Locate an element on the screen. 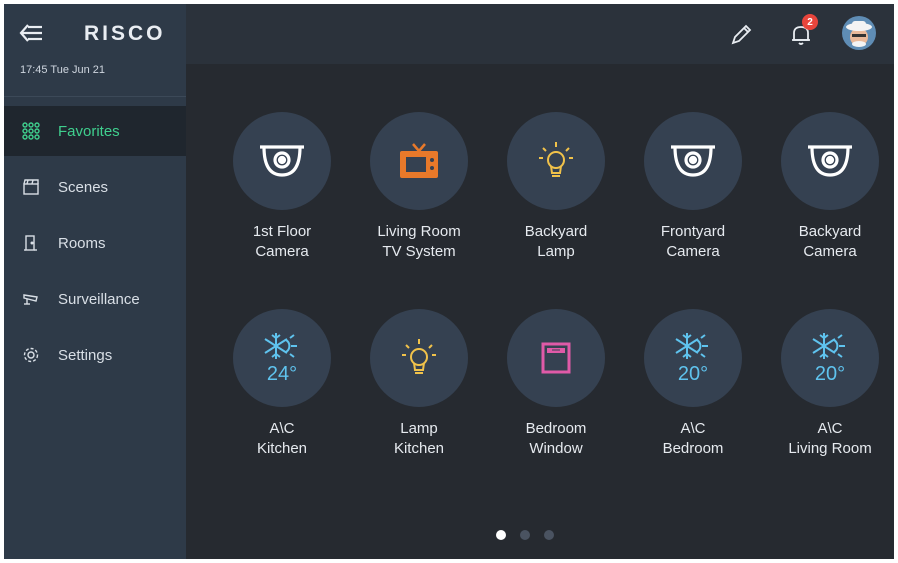 This screenshot has height=563, width=898. tile-label-line2: Living Room is located at coordinates (830, 448).